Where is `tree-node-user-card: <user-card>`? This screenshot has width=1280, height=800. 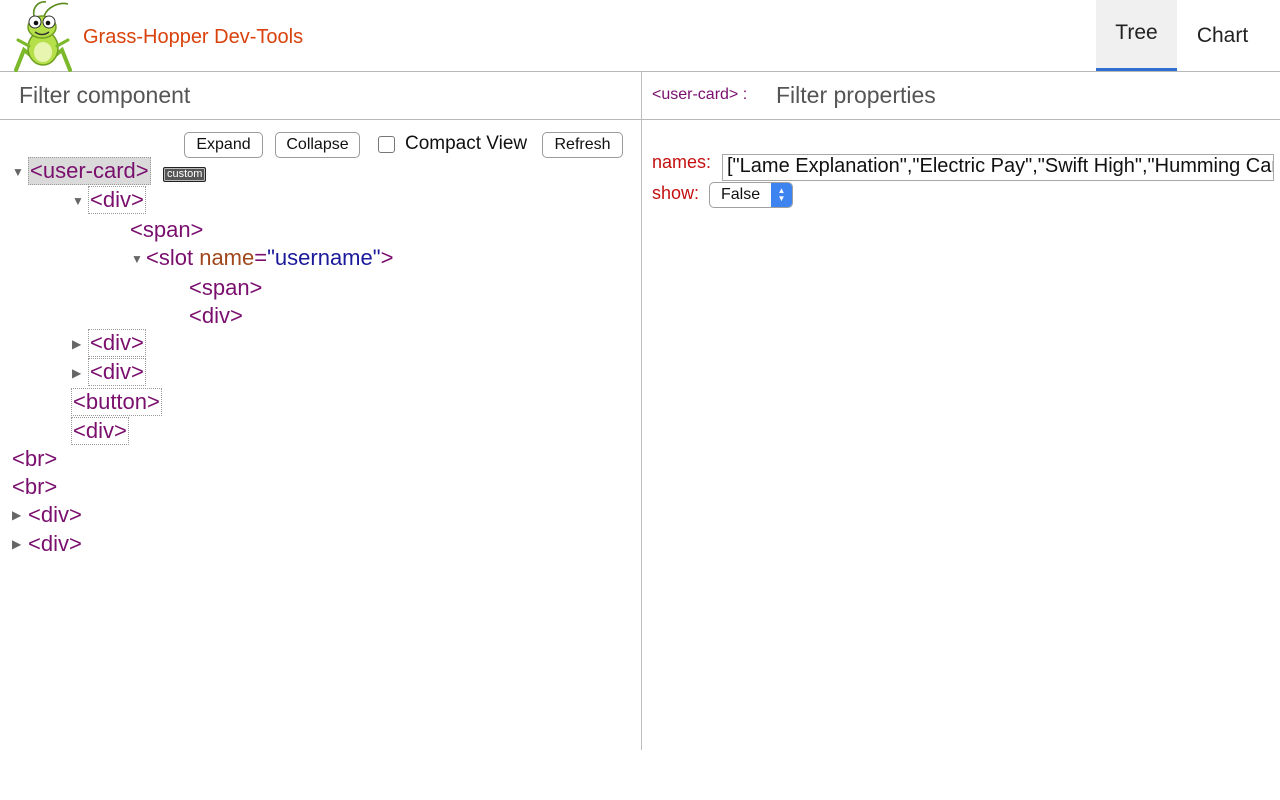
tree-node-user-card: <user-card> is located at coordinates (89, 171).